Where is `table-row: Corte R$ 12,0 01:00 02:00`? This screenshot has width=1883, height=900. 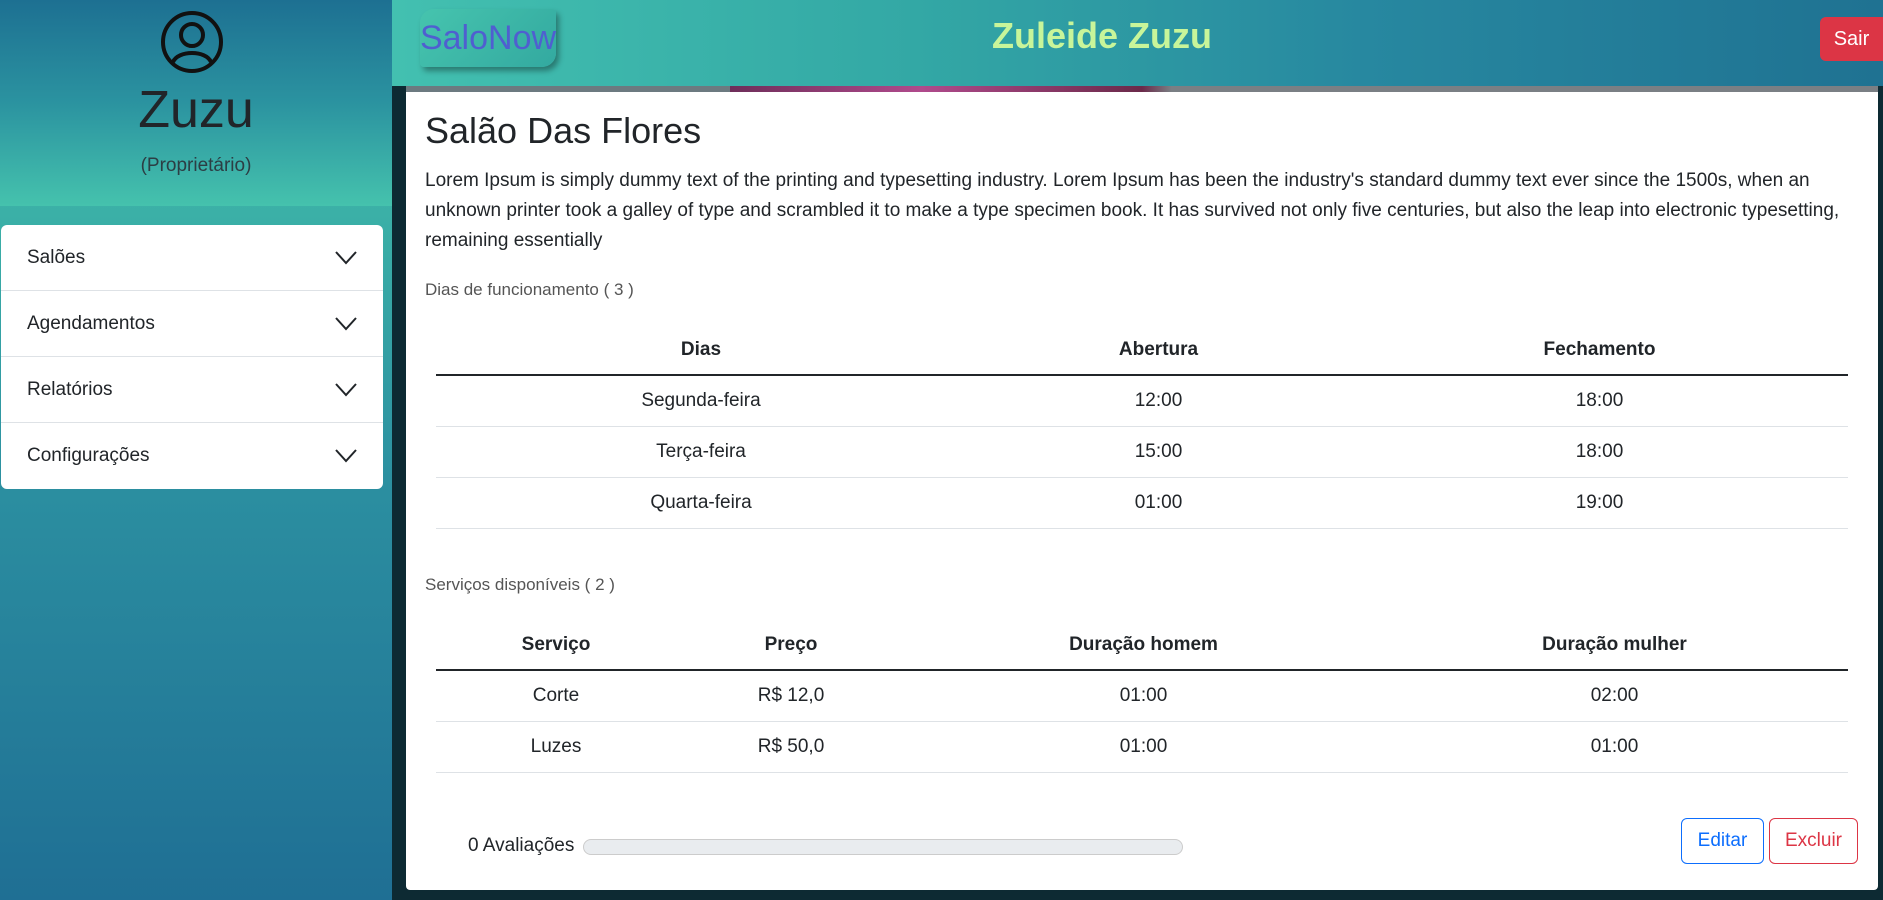 table-row: Corte R$ 12,0 01:00 02:00 is located at coordinates (1142, 696).